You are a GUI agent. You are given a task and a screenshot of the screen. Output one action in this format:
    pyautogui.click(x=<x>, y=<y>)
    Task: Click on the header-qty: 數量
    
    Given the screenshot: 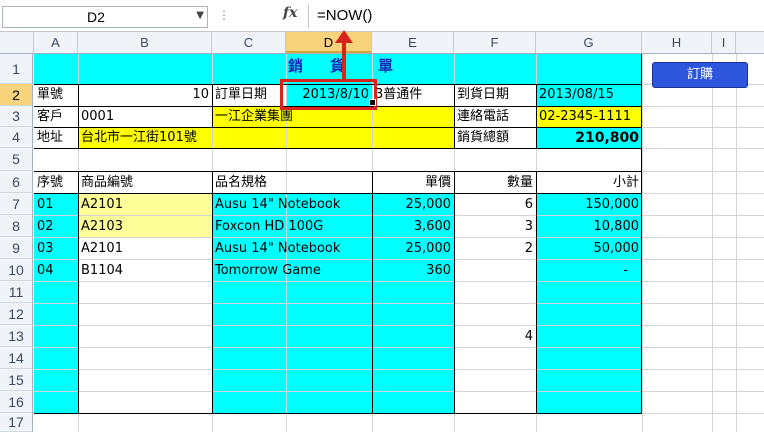 What is the action you would take?
    pyautogui.click(x=495, y=182)
    